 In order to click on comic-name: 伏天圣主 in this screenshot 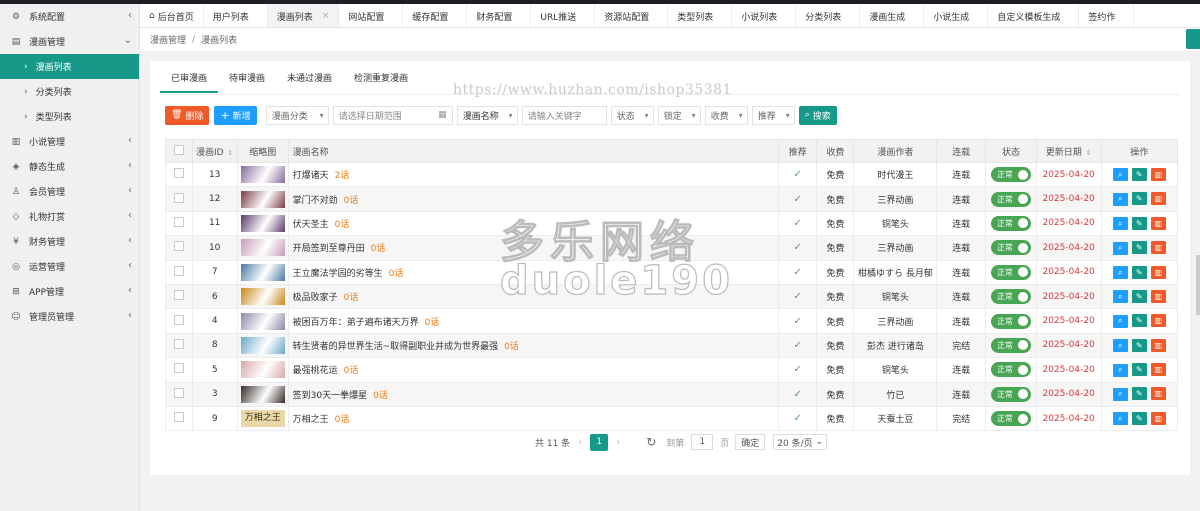, I will do `click(311, 225)`.